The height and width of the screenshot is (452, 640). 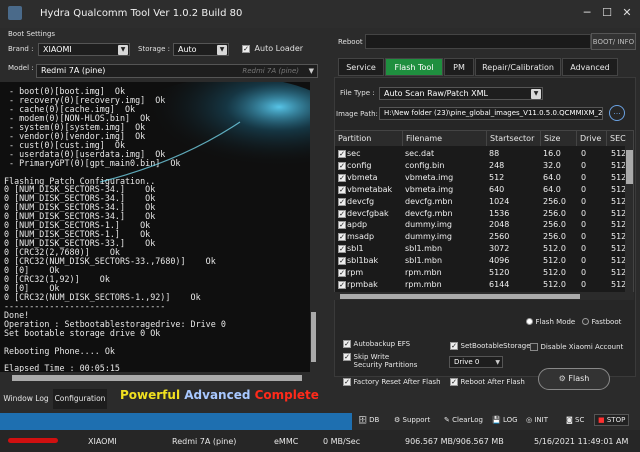 I want to click on footer-storage: eMMC, so click(x=286, y=441).